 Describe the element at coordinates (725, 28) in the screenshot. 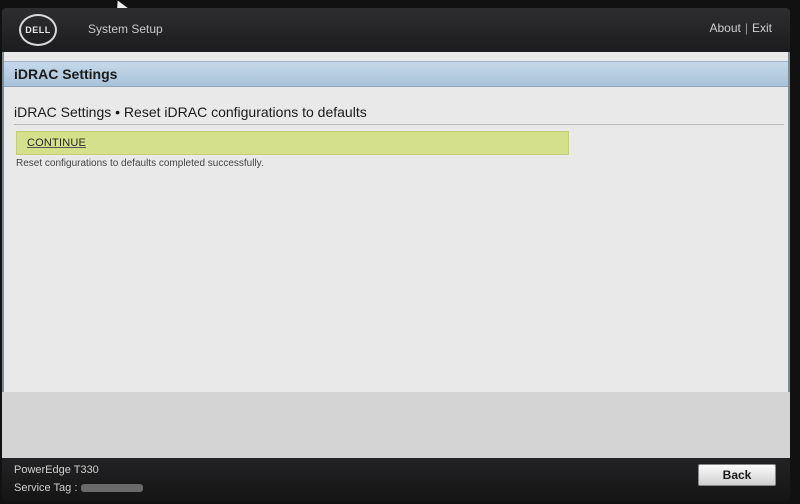

I see `about-link: About` at that location.